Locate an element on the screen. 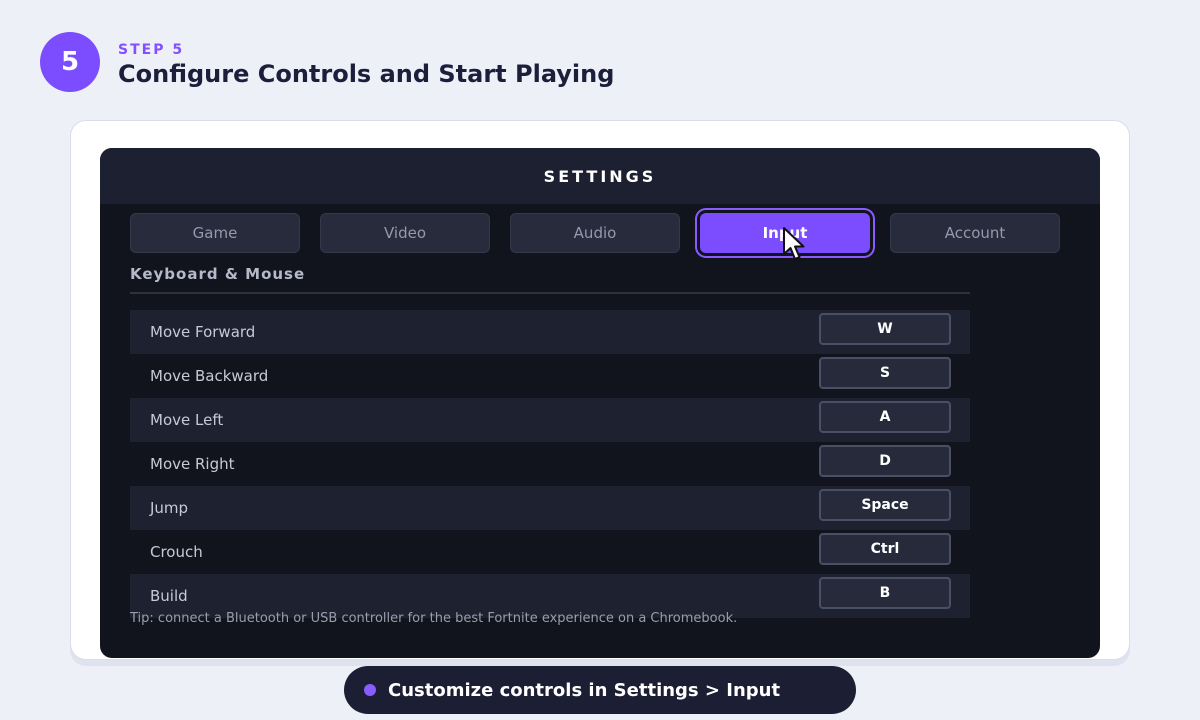  tab-video: Video is located at coordinates (405, 233).